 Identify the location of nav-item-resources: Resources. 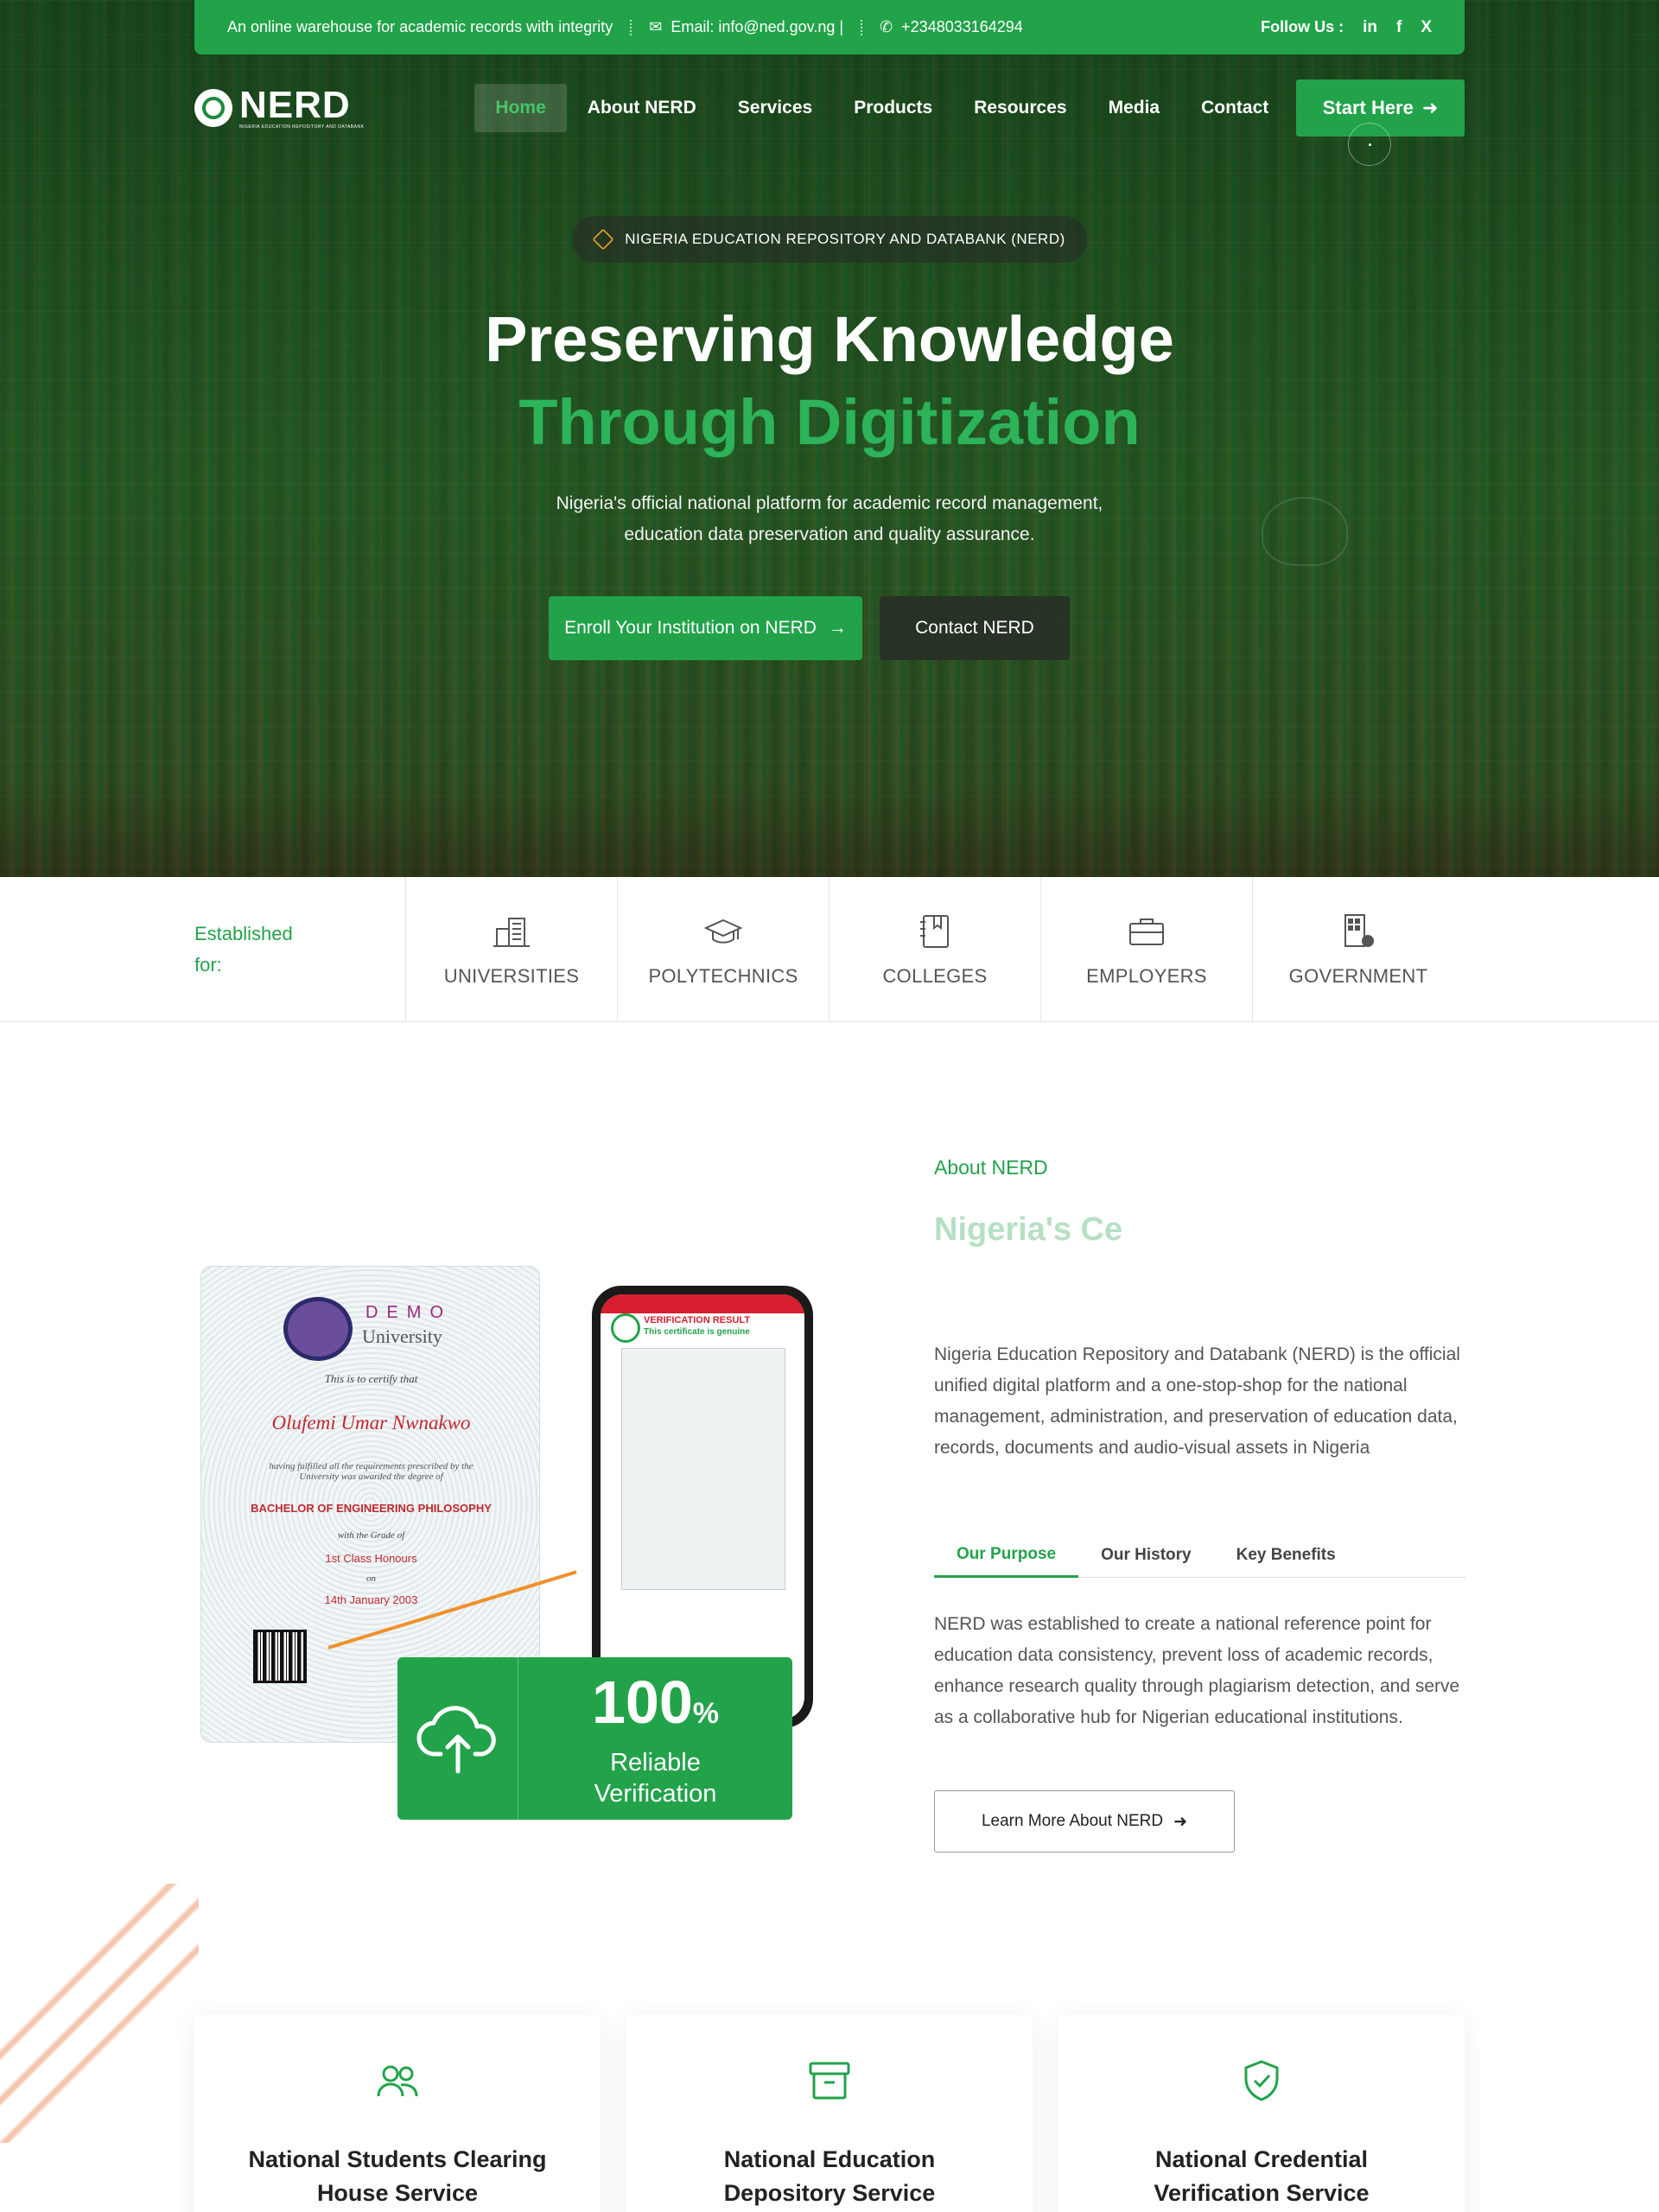
(1020, 108).